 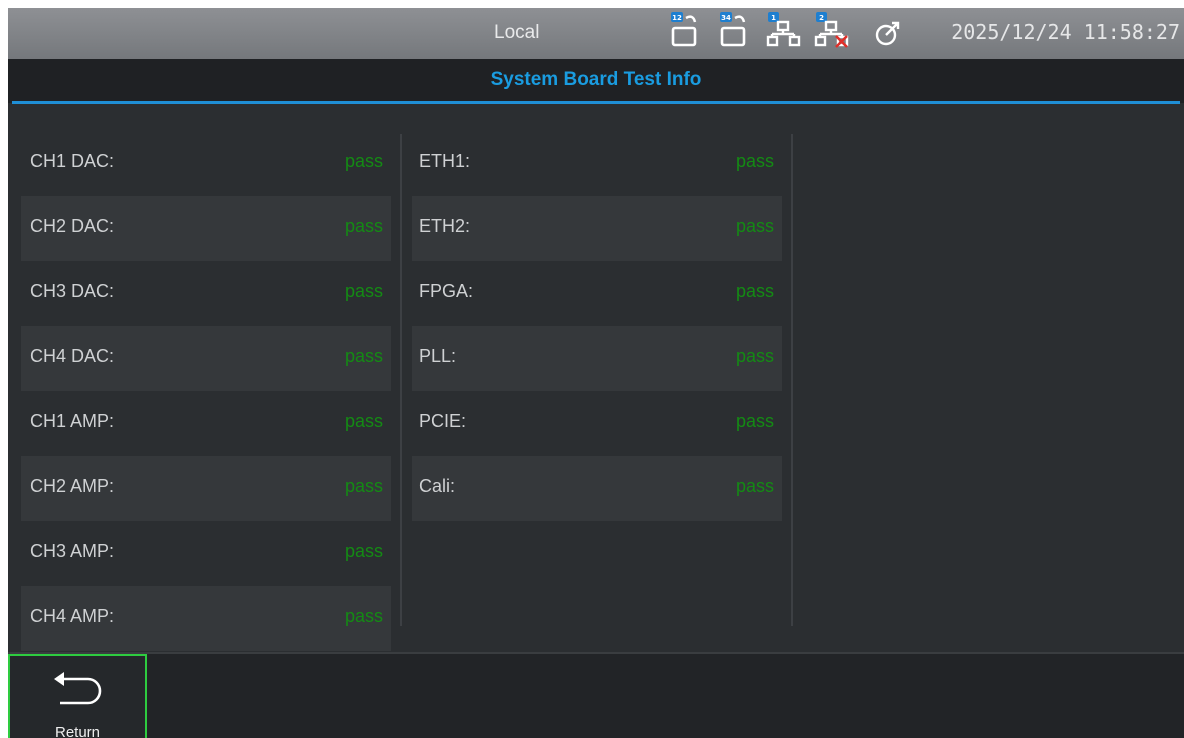 I want to click on target-icon, so click(x=888, y=36).